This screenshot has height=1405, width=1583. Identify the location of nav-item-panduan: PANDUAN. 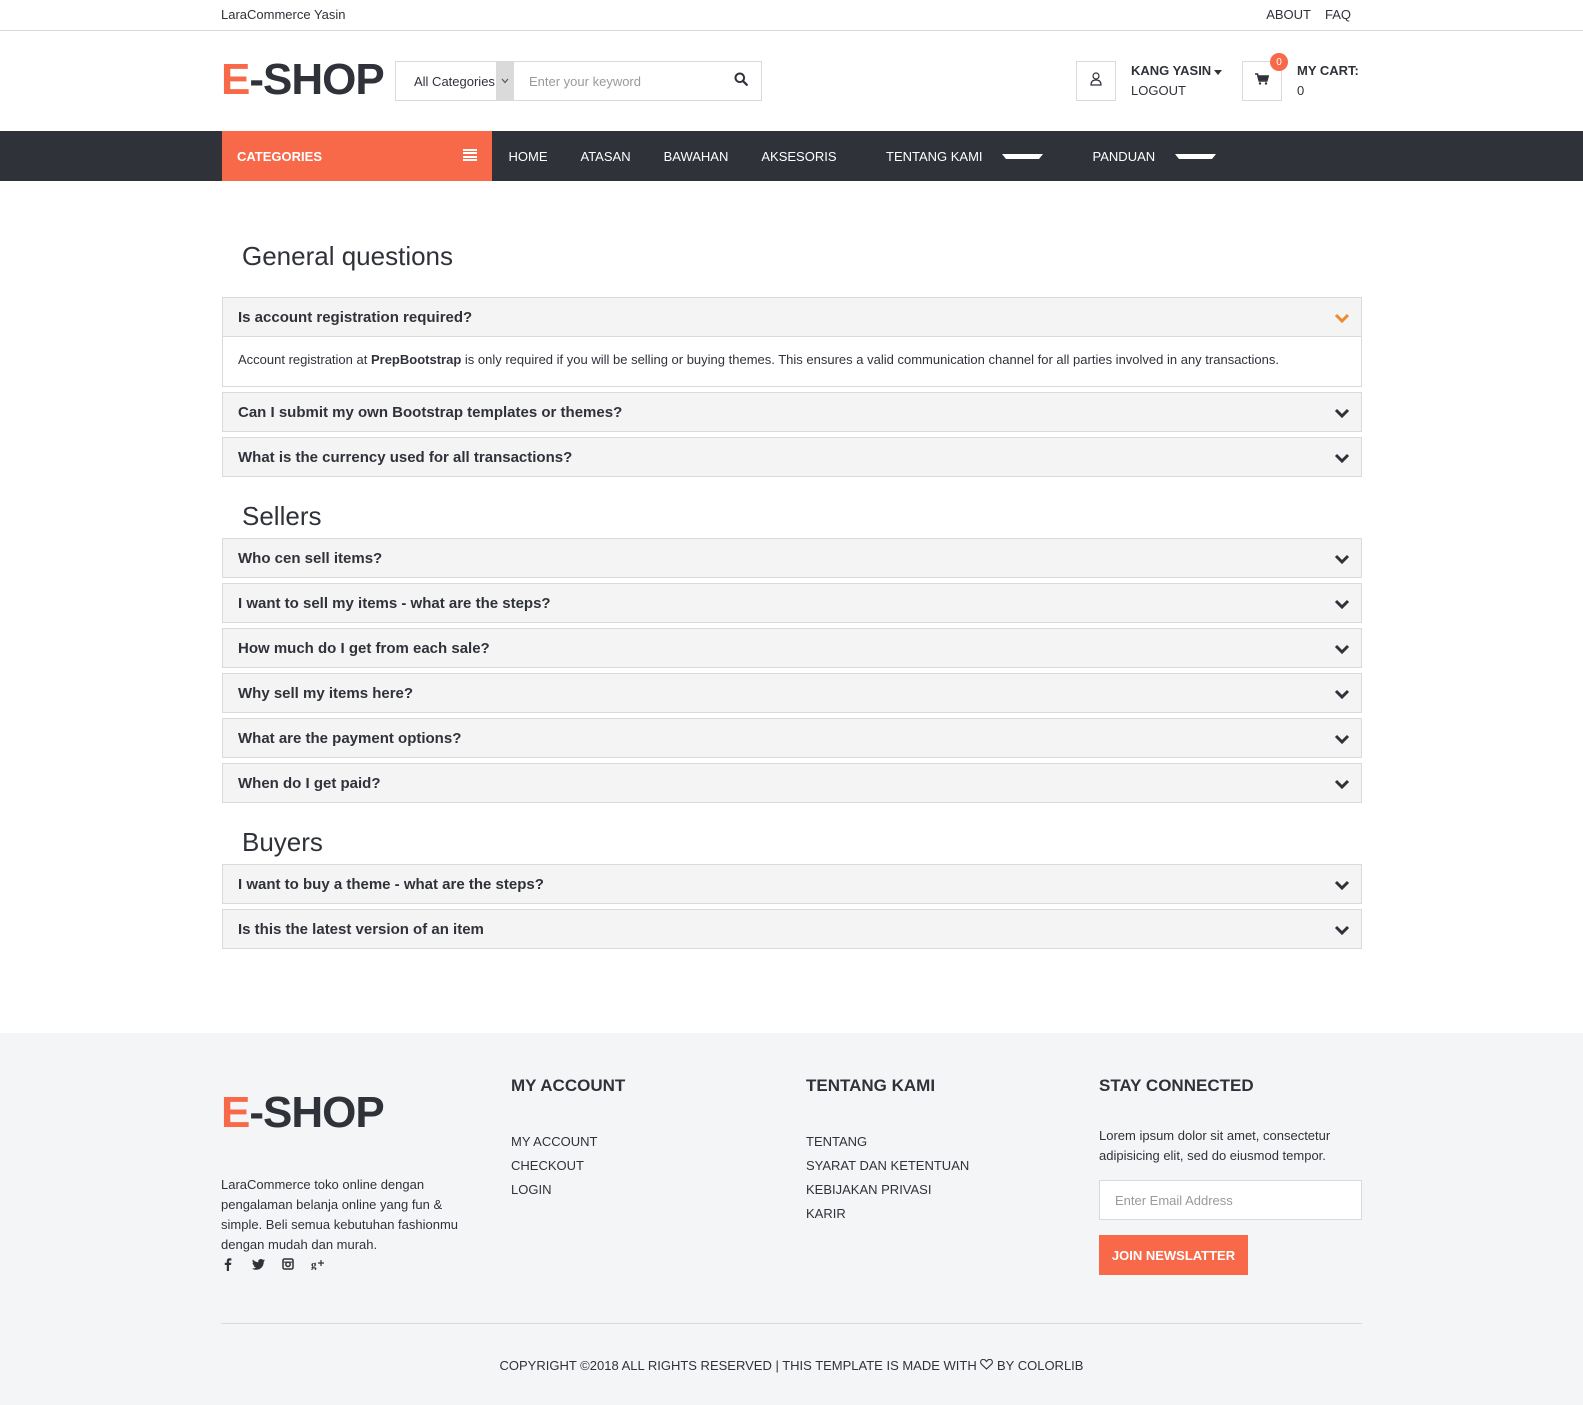
(1146, 156).